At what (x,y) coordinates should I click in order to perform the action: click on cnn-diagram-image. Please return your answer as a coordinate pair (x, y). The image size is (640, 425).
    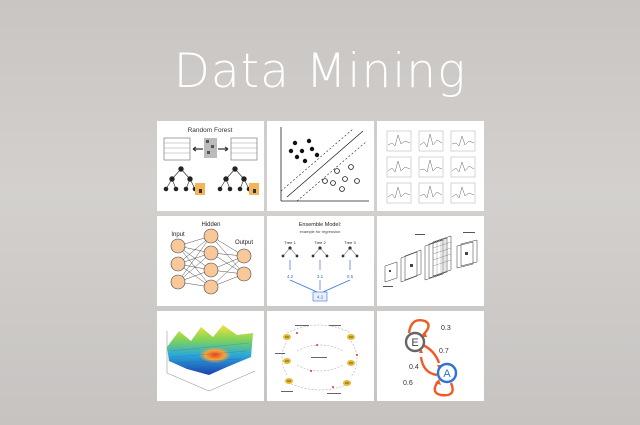
    Looking at the image, I should click on (430, 261).